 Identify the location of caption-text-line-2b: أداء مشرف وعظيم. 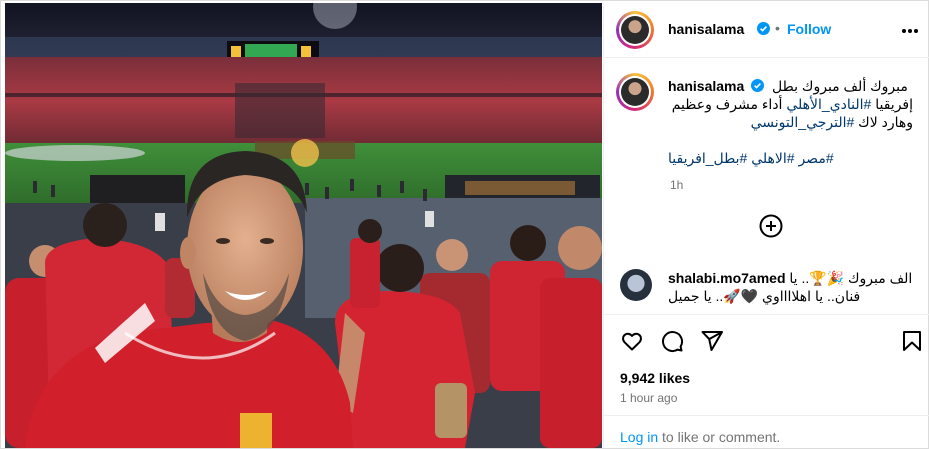
(727, 104).